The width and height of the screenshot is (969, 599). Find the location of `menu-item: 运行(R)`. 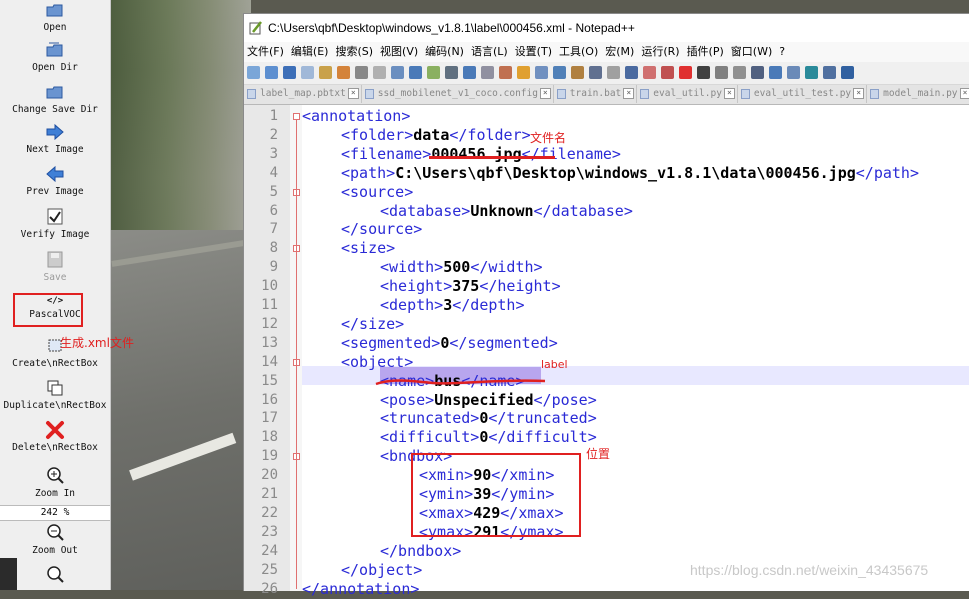

menu-item: 运行(R) is located at coordinates (660, 51).